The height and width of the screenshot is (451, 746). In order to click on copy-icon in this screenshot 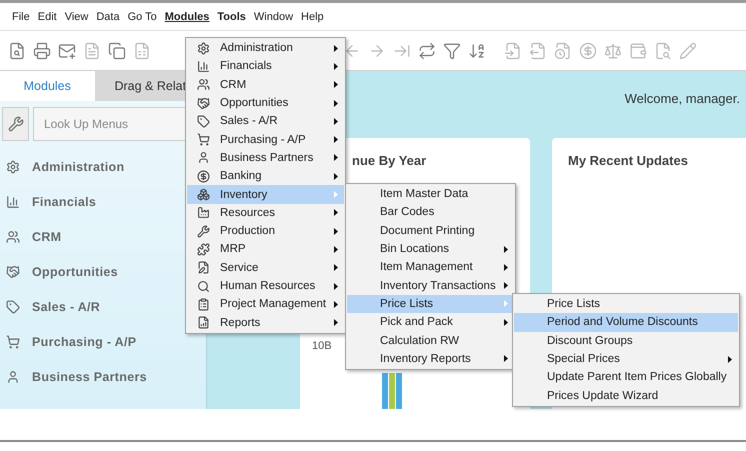, I will do `click(117, 51)`.